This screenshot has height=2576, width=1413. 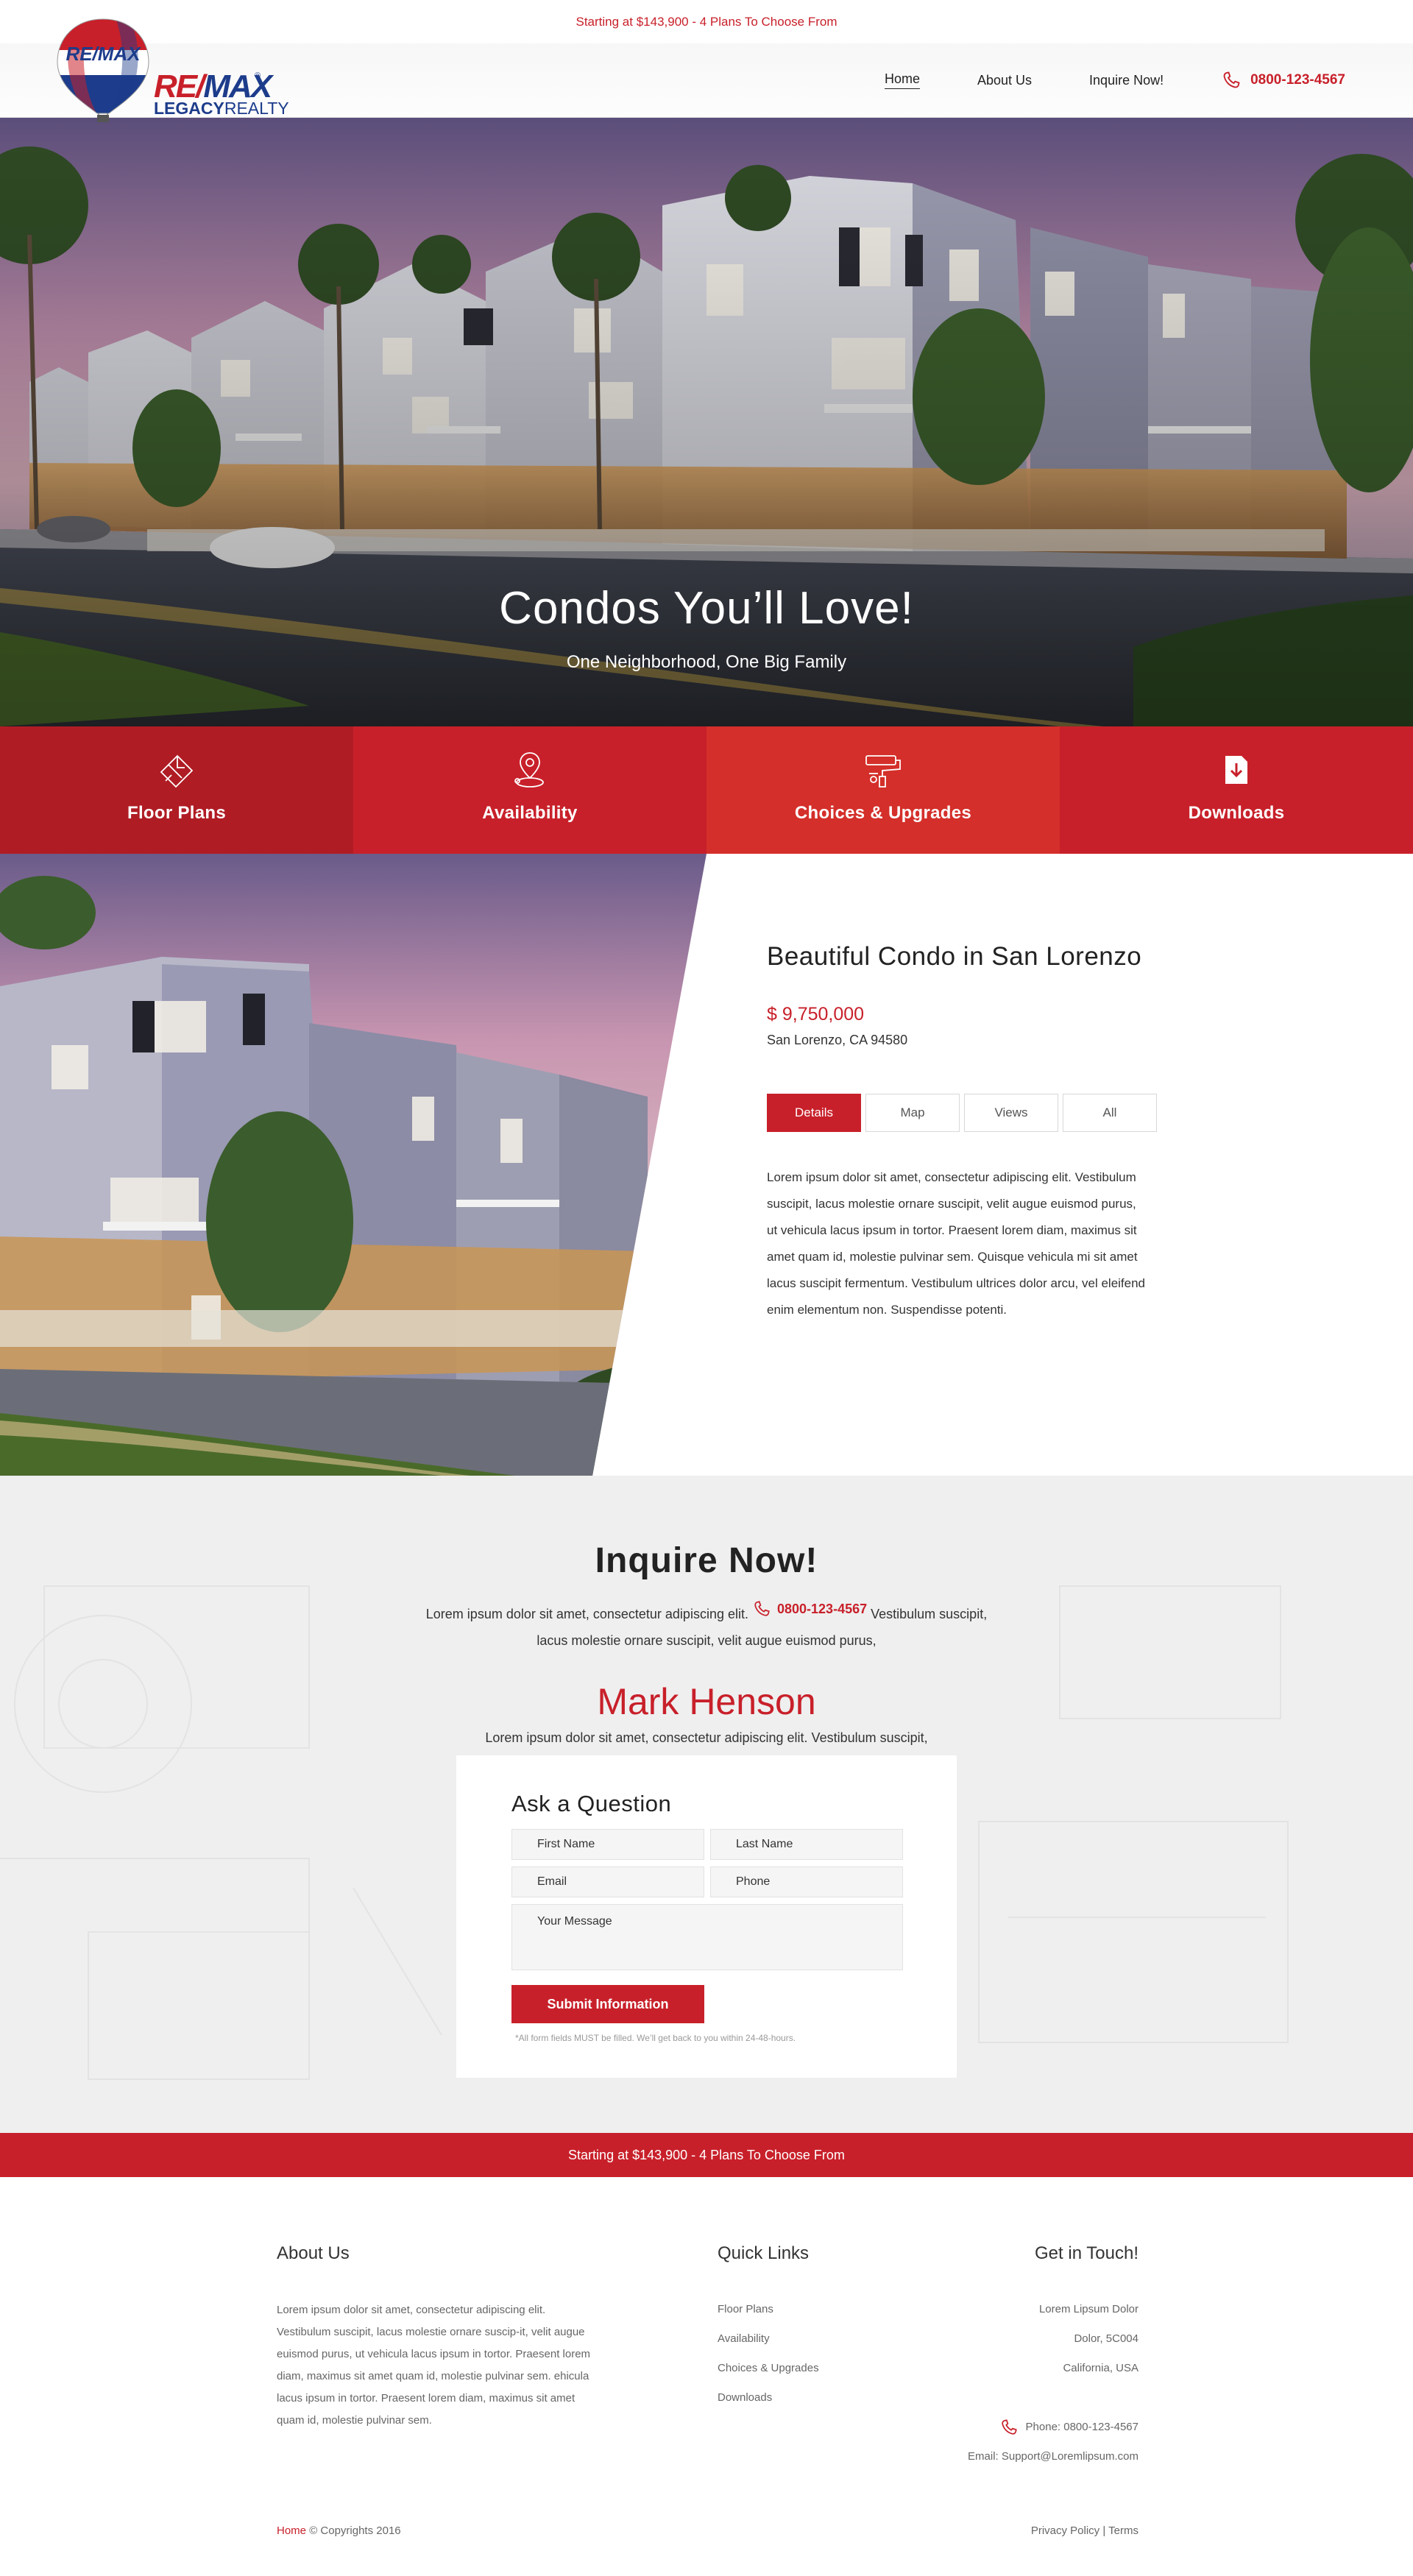 I want to click on paint-roller-icon, so click(x=883, y=771).